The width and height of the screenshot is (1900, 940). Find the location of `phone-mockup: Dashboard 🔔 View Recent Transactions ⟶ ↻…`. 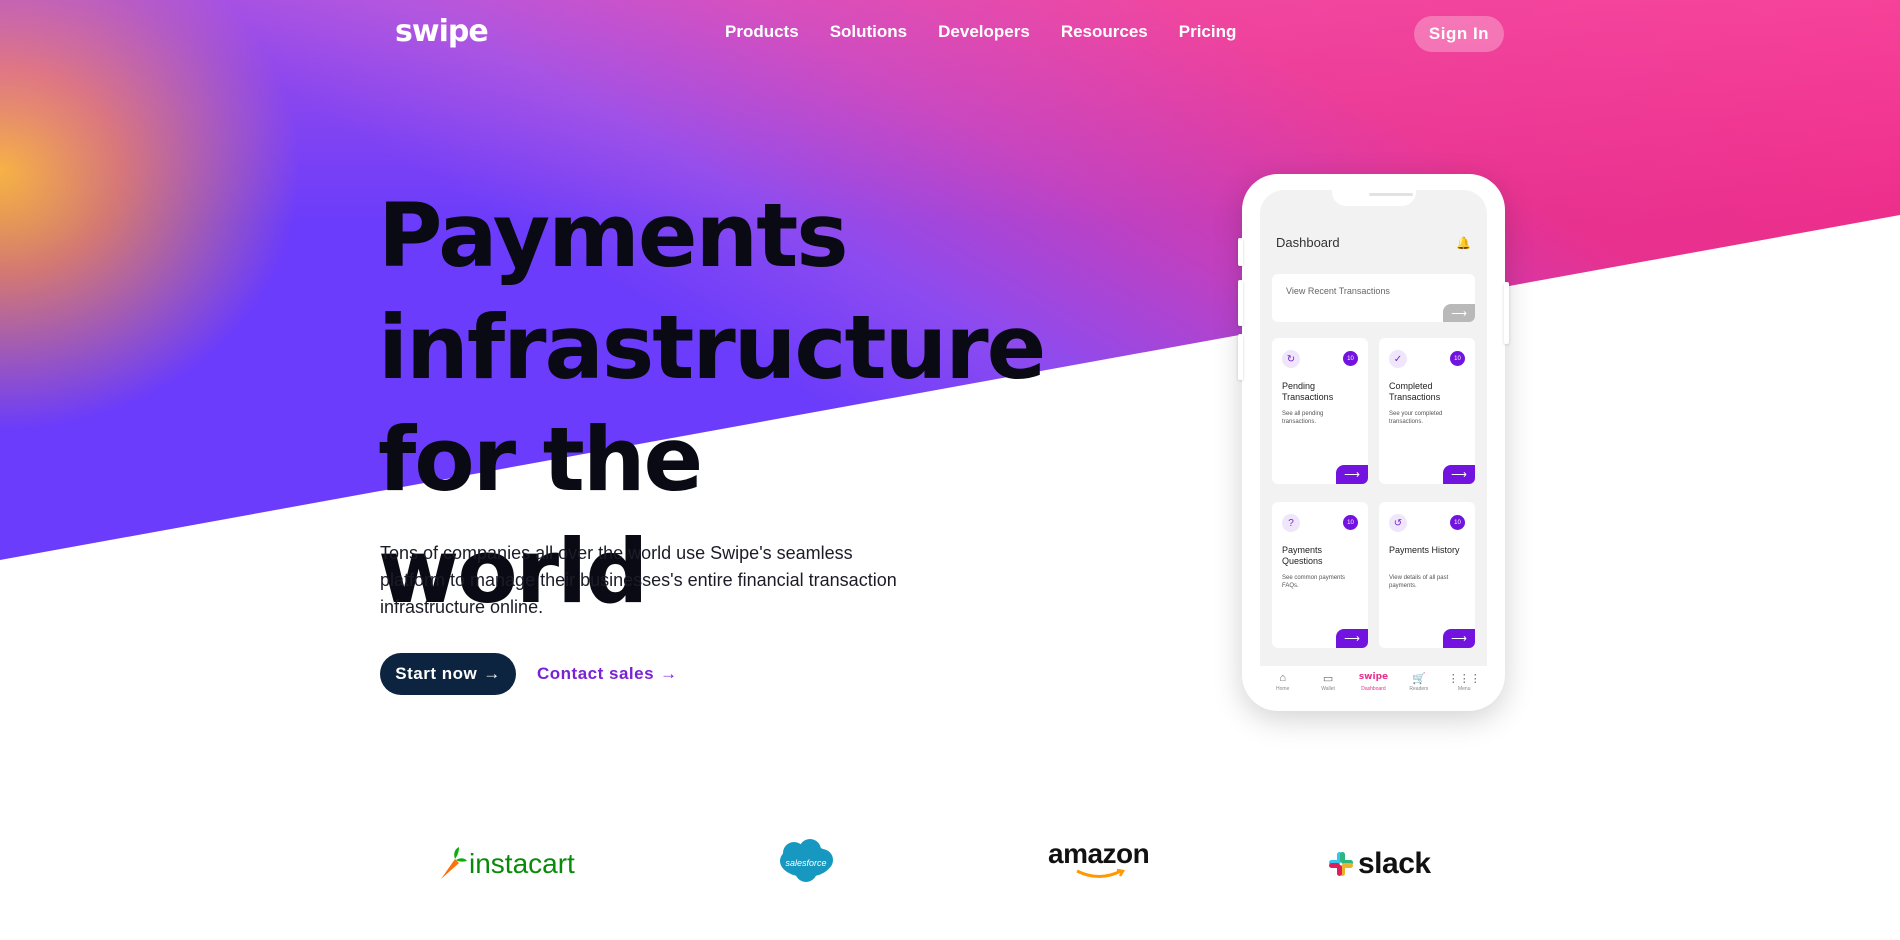

phone-mockup: Dashboard 🔔 View Recent Transactions ⟶ ↻… is located at coordinates (1373, 442).